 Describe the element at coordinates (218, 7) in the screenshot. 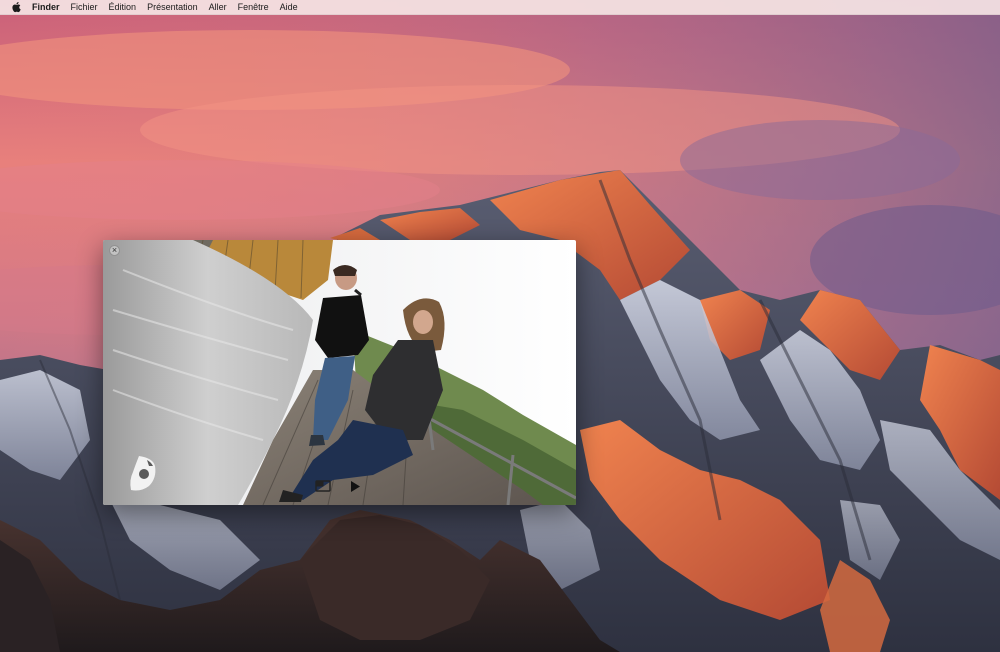

I see `menu-aller: Aller` at that location.